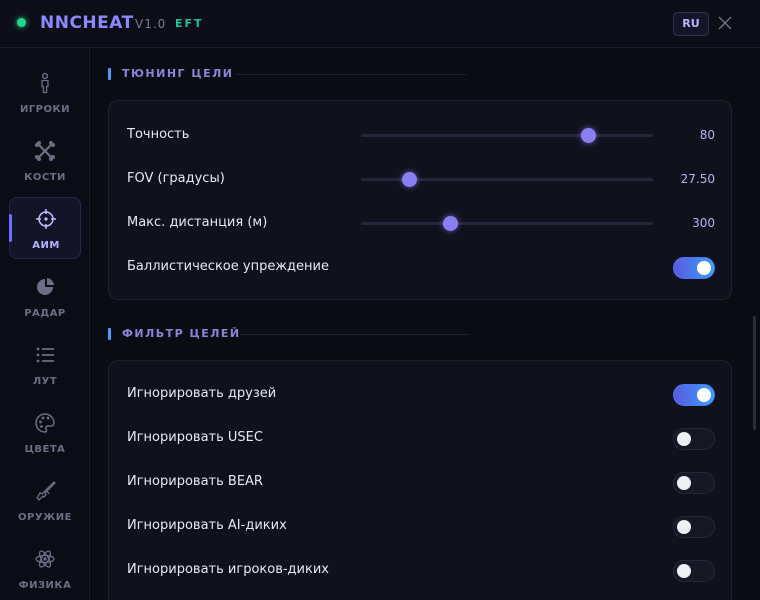  What do you see at coordinates (409, 179) in the screenshot?
I see `fov-slider-thumb` at bounding box center [409, 179].